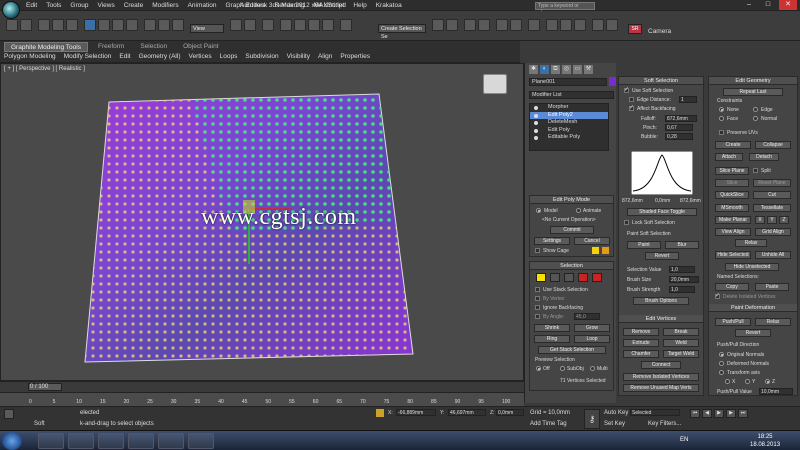  I want to click on constraint-edge-radio, so click(755, 109).